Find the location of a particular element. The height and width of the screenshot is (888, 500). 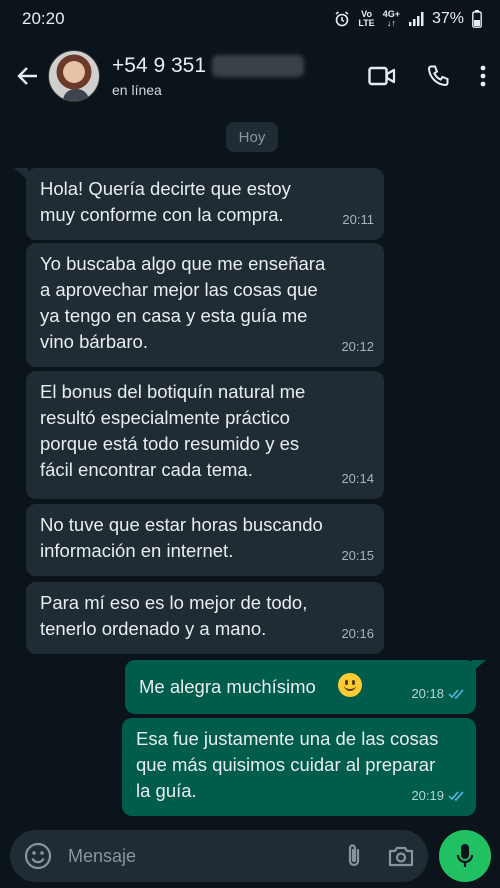

message-time: 20:14 is located at coordinates (357, 478).